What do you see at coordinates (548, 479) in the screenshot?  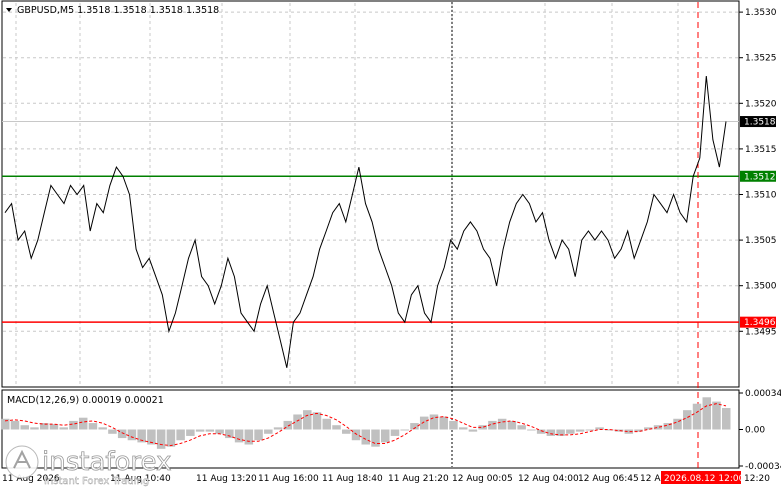 I see `time-label: 12 Aug 04:00` at bounding box center [548, 479].